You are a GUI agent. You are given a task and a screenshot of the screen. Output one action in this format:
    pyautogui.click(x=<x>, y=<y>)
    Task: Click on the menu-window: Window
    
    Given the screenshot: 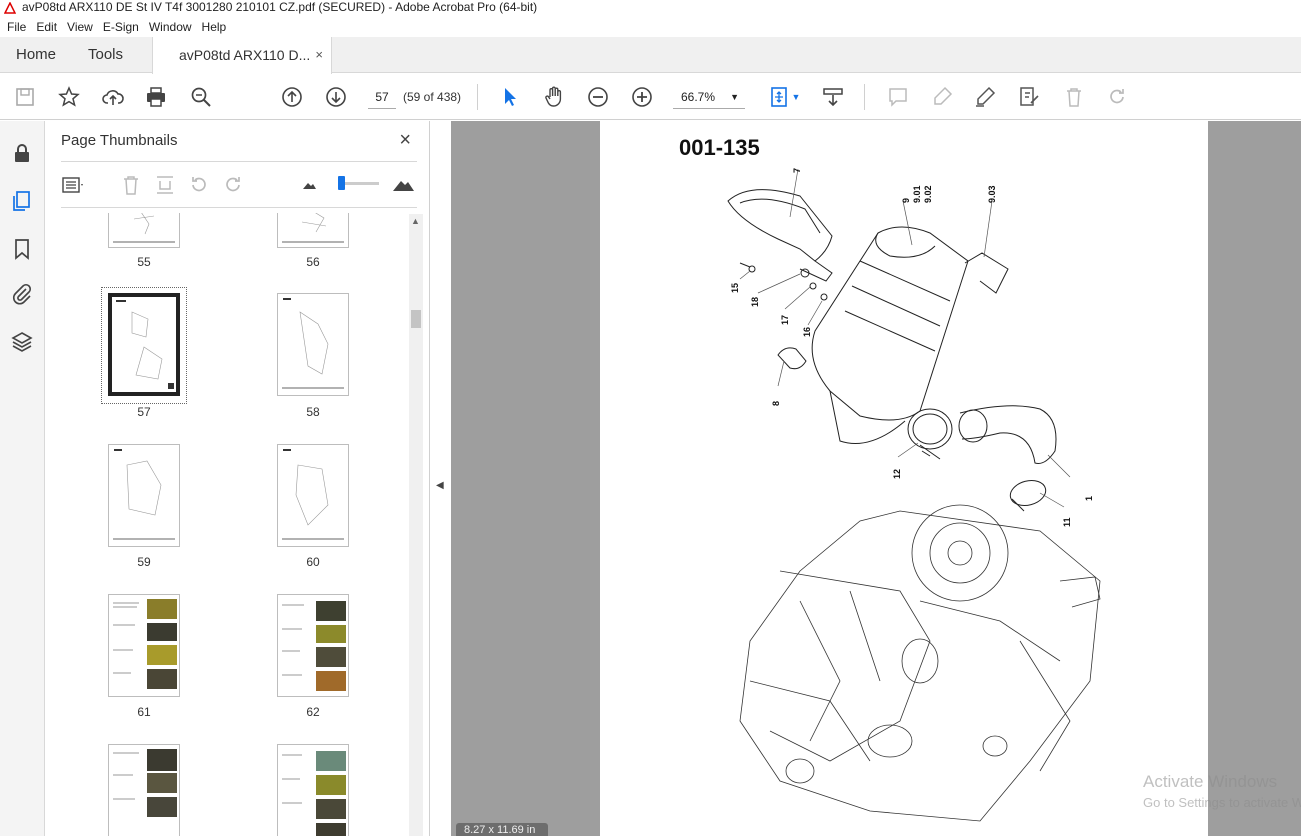 What is the action you would take?
    pyautogui.click(x=172, y=27)
    